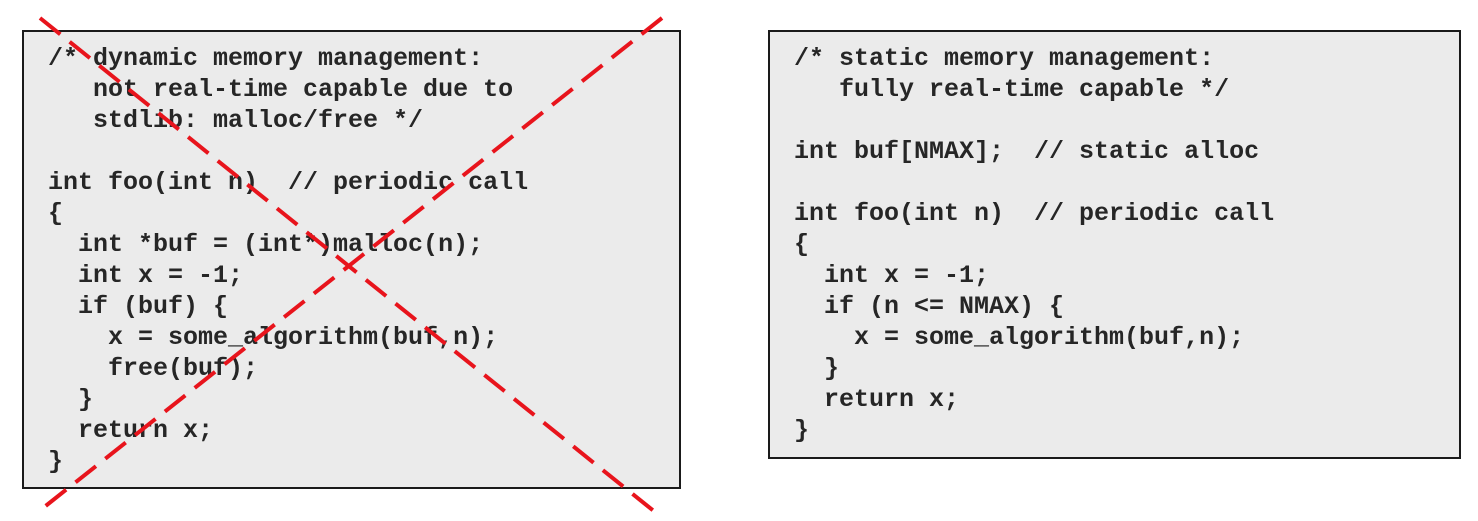 The width and height of the screenshot is (1478, 521). I want to click on code-line: /* static memory management:, so click(1004, 58).